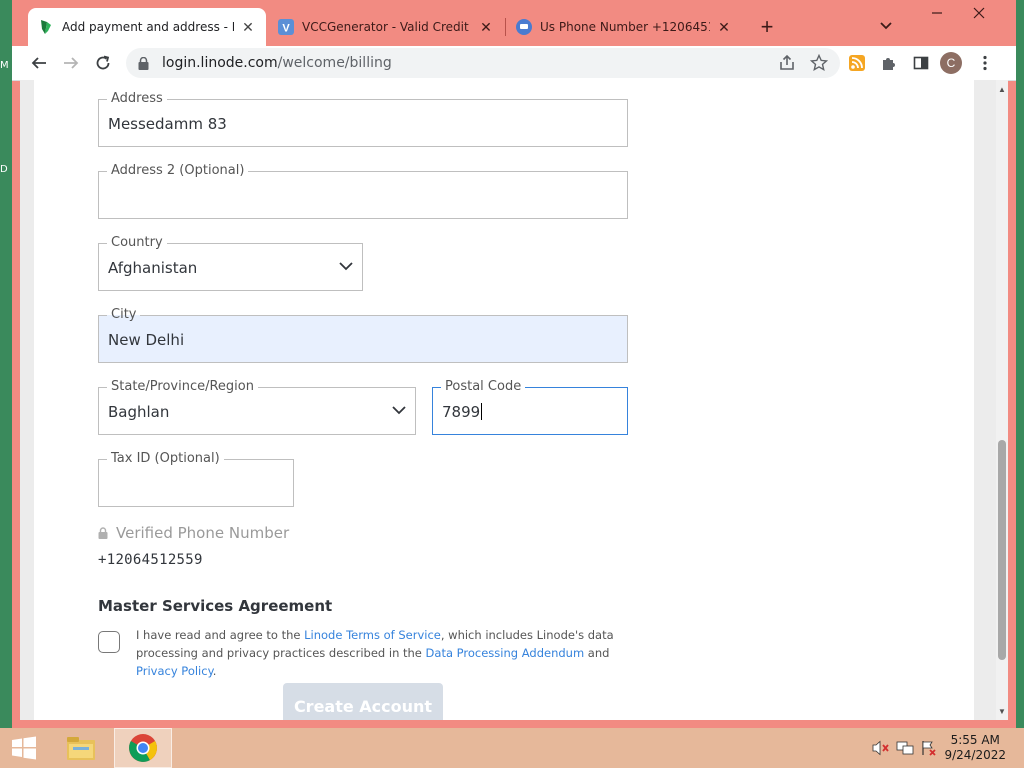 Image resolution: width=1024 pixels, height=768 pixels. What do you see at coordinates (979, 13) in the screenshot?
I see `close-window-button` at bounding box center [979, 13].